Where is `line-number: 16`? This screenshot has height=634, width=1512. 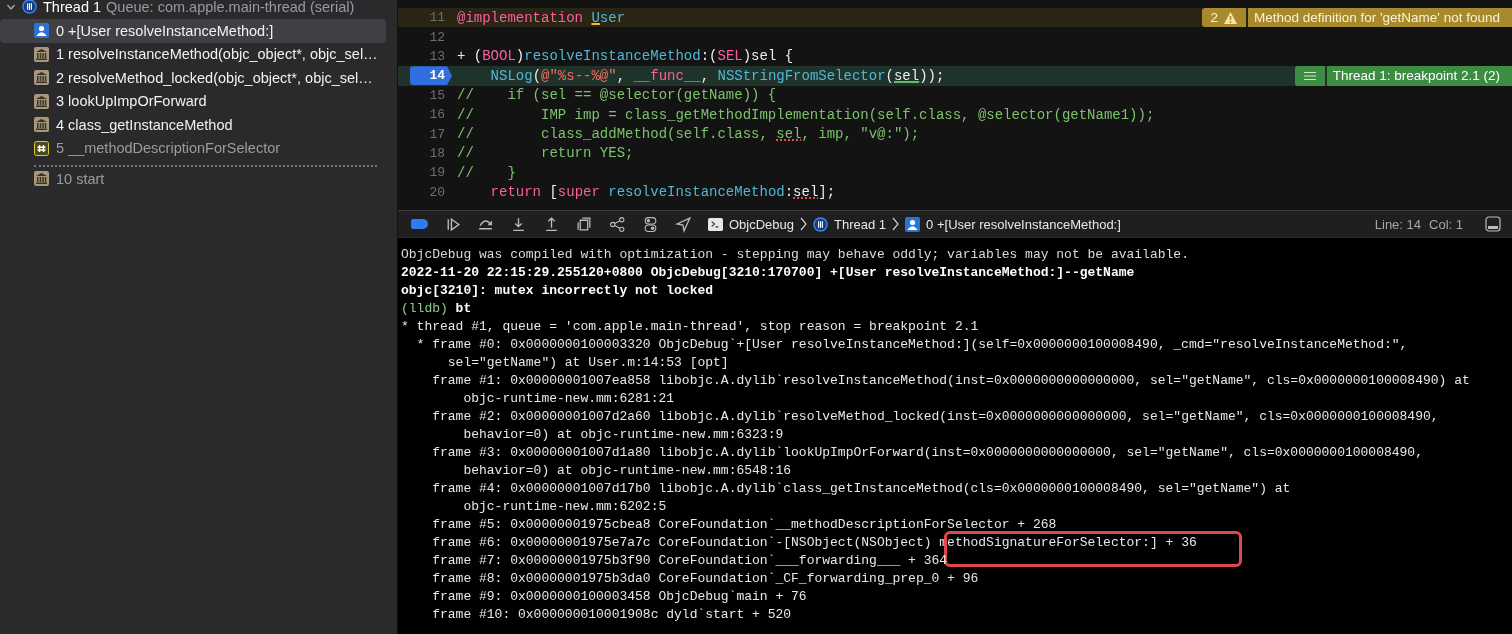
line-number: 16 is located at coordinates (437, 115).